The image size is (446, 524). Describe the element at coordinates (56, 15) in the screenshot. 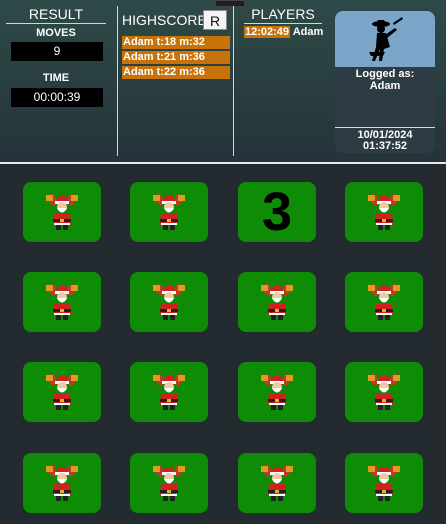

I see `result-title: RESULT` at that location.